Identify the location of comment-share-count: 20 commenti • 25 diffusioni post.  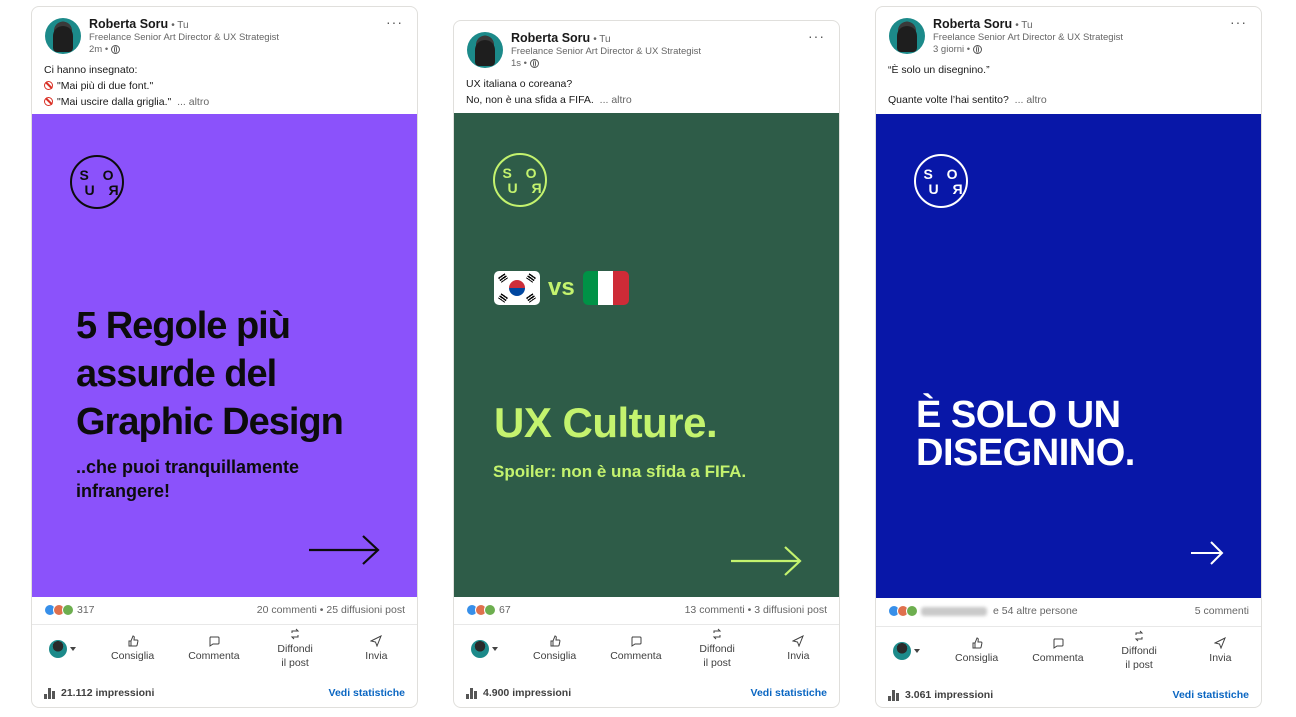
(331, 610).